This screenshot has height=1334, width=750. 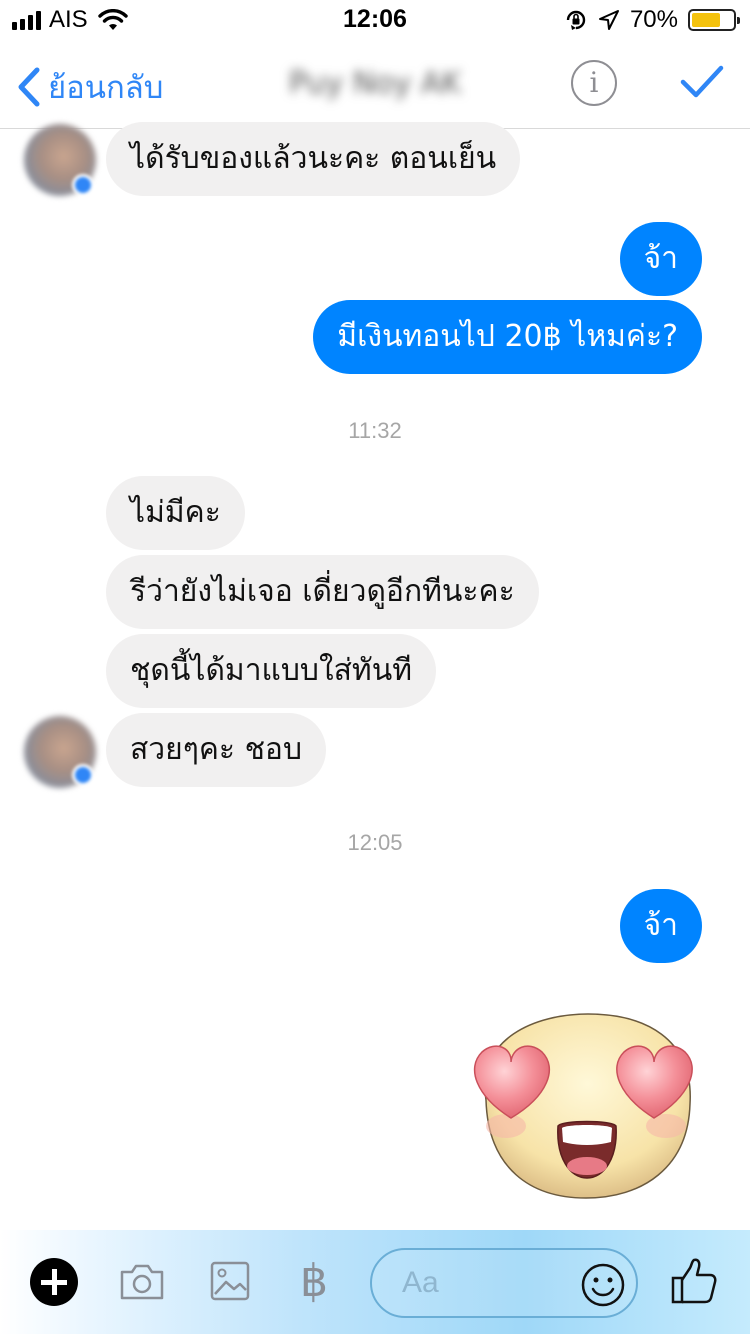 I want to click on smiley-icon, so click(x=603, y=1285).